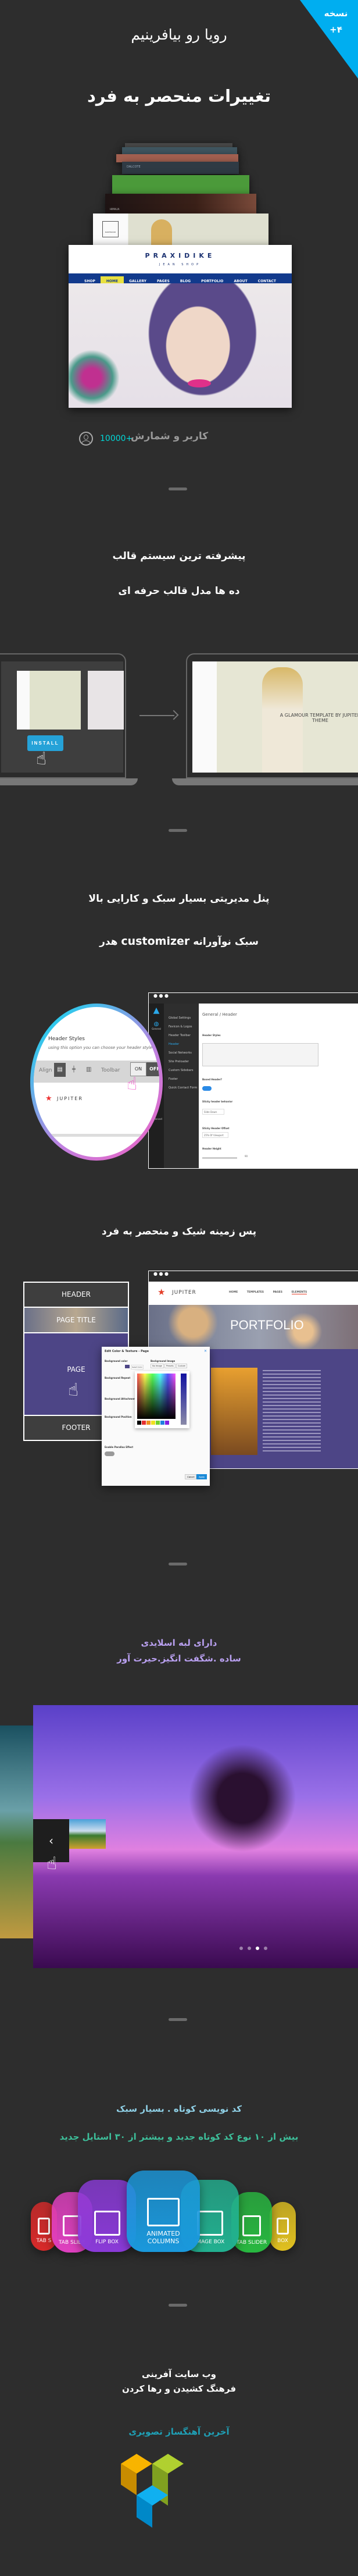 This screenshot has height=2576, width=358. I want to click on no-image-button: No Image, so click(157, 1366).